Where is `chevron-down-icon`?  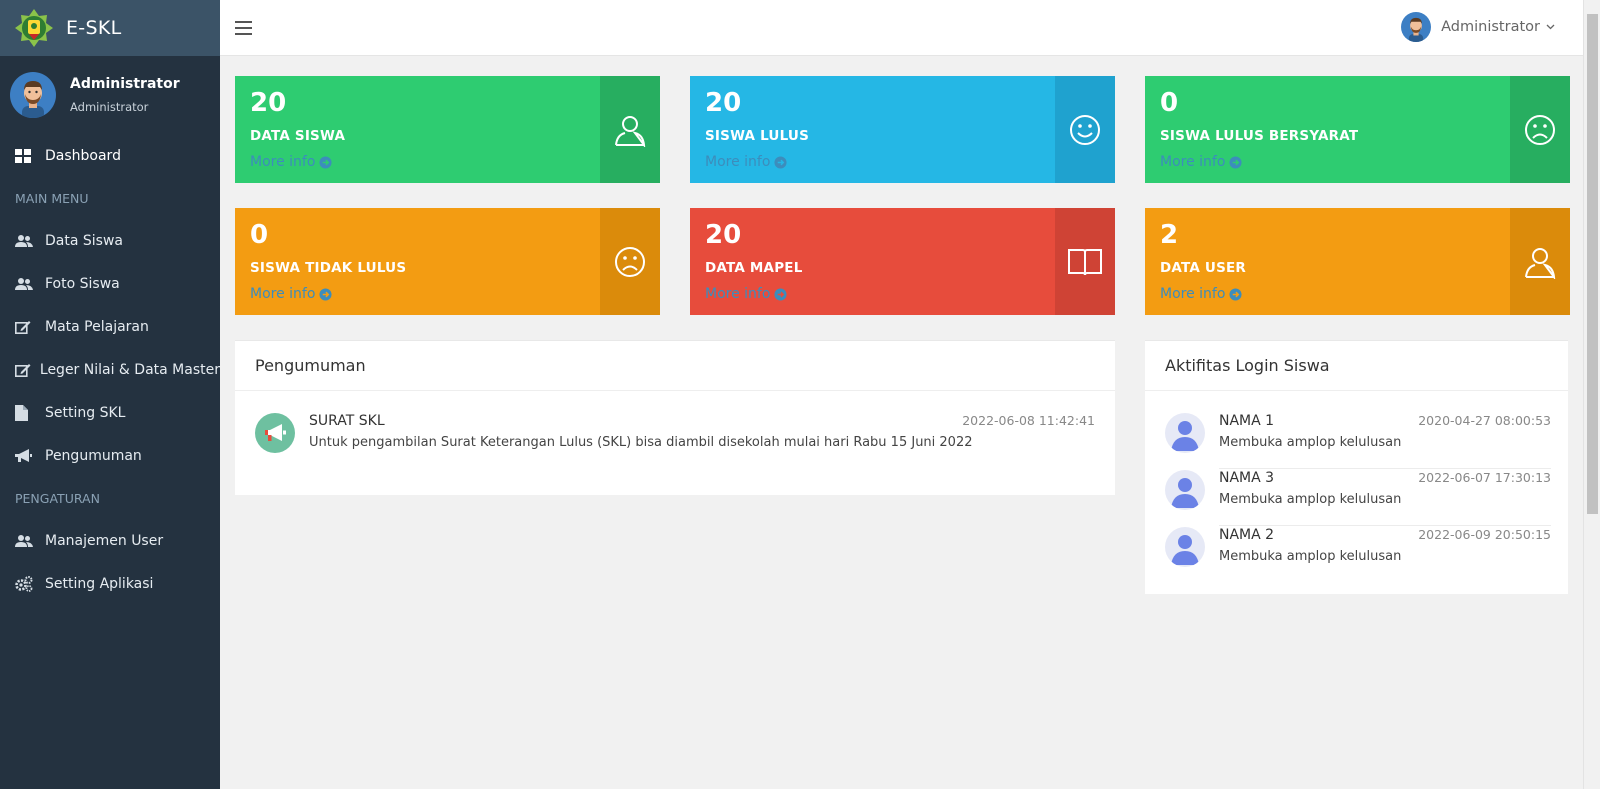 chevron-down-icon is located at coordinates (1550, 27).